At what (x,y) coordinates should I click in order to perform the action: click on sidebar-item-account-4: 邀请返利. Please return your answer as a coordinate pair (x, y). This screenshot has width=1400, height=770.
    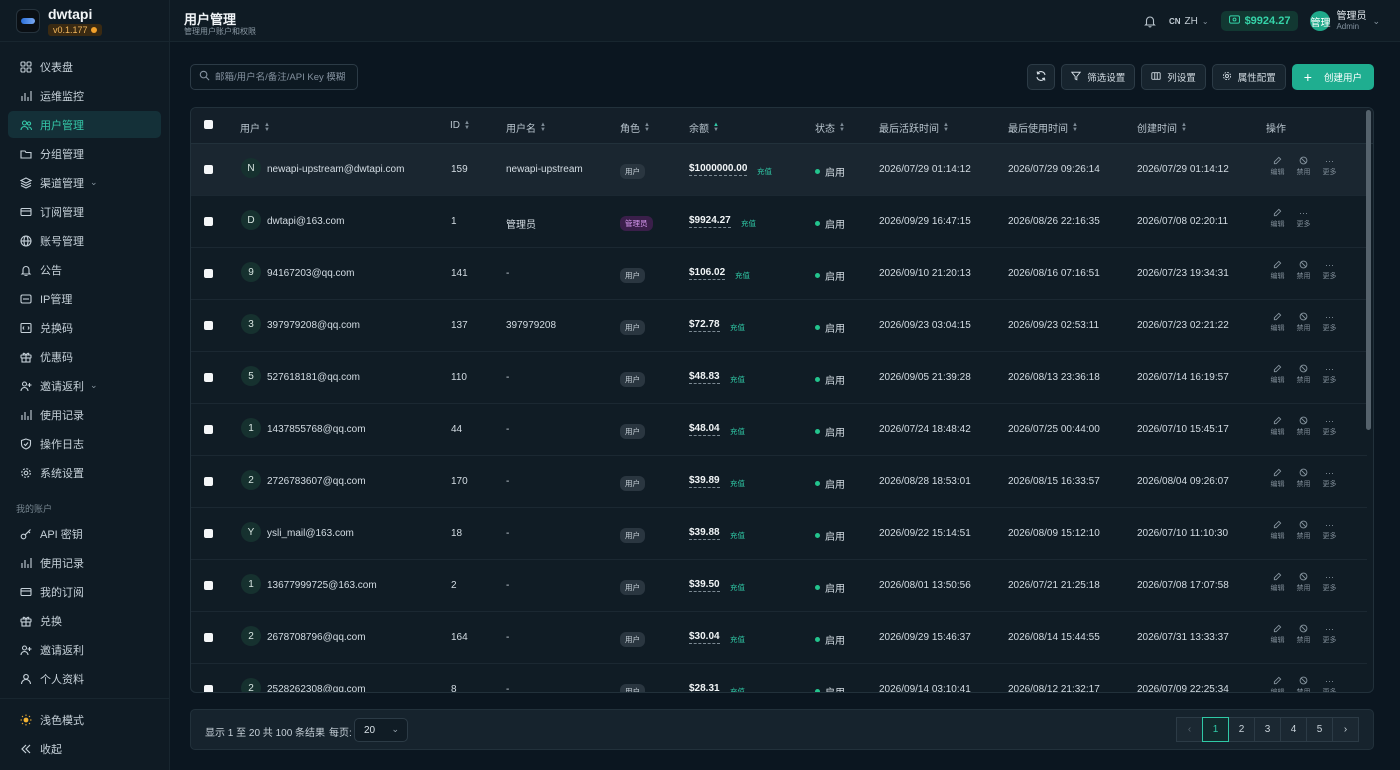
    Looking at the image, I should click on (84, 649).